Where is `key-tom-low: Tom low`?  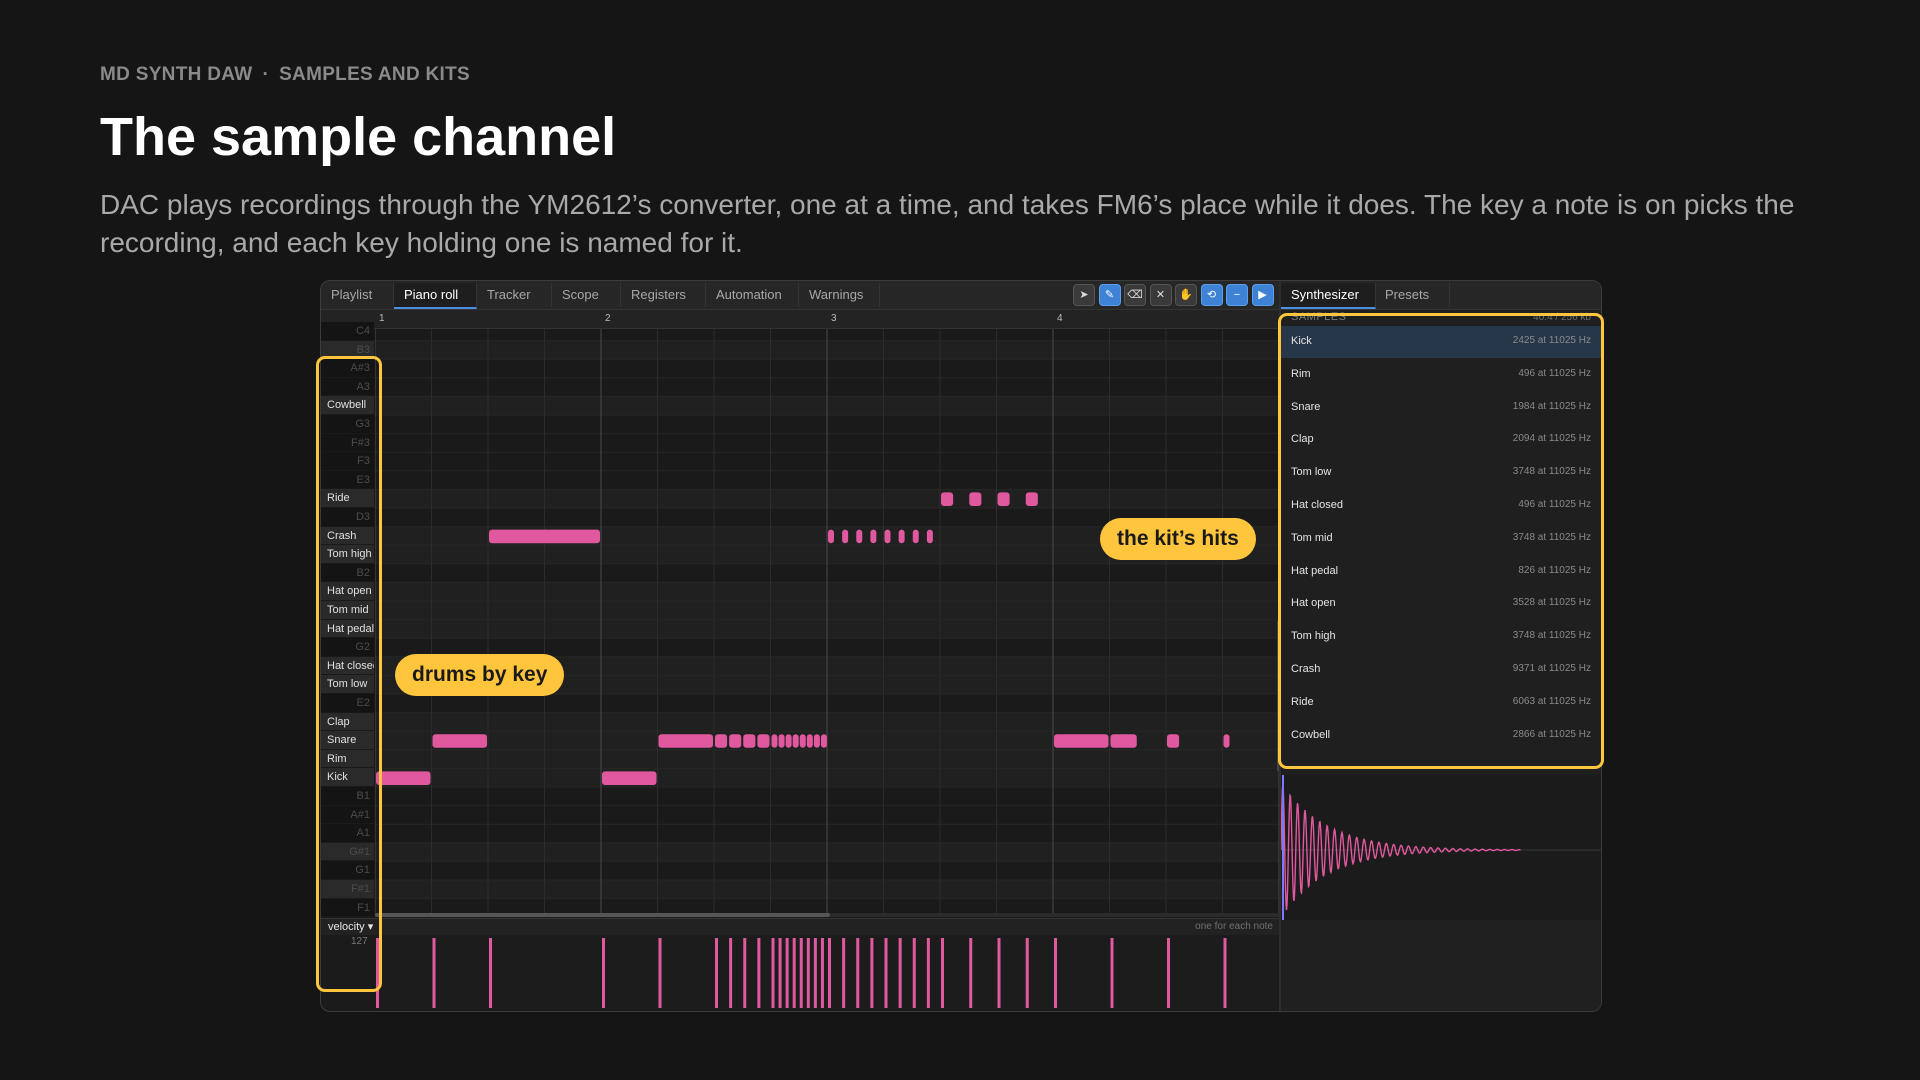
key-tom-low: Tom low is located at coordinates (347, 684).